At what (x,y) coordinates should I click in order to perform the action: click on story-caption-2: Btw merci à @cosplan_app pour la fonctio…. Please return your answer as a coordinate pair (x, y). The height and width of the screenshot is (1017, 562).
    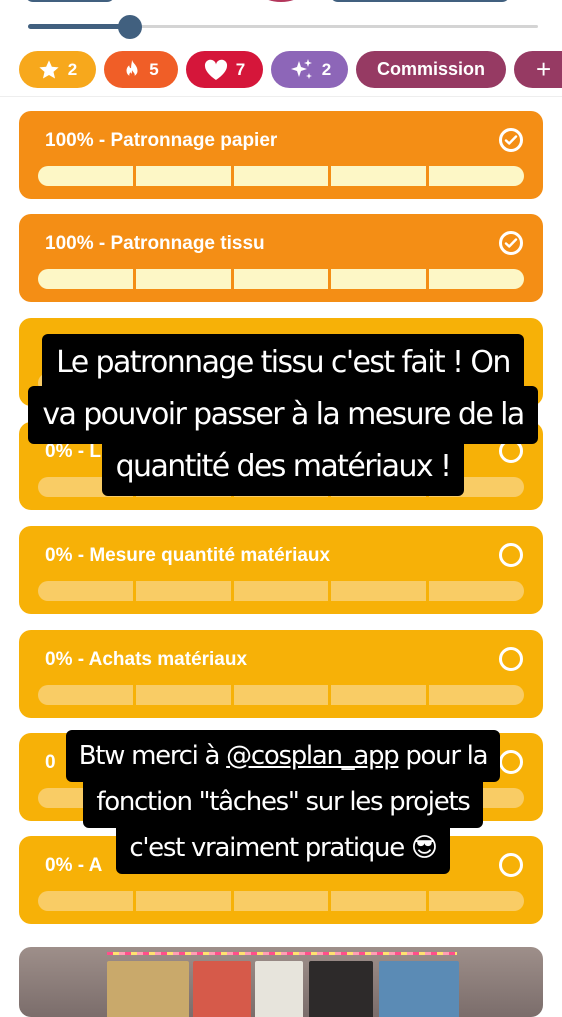
    Looking at the image, I should click on (283, 802).